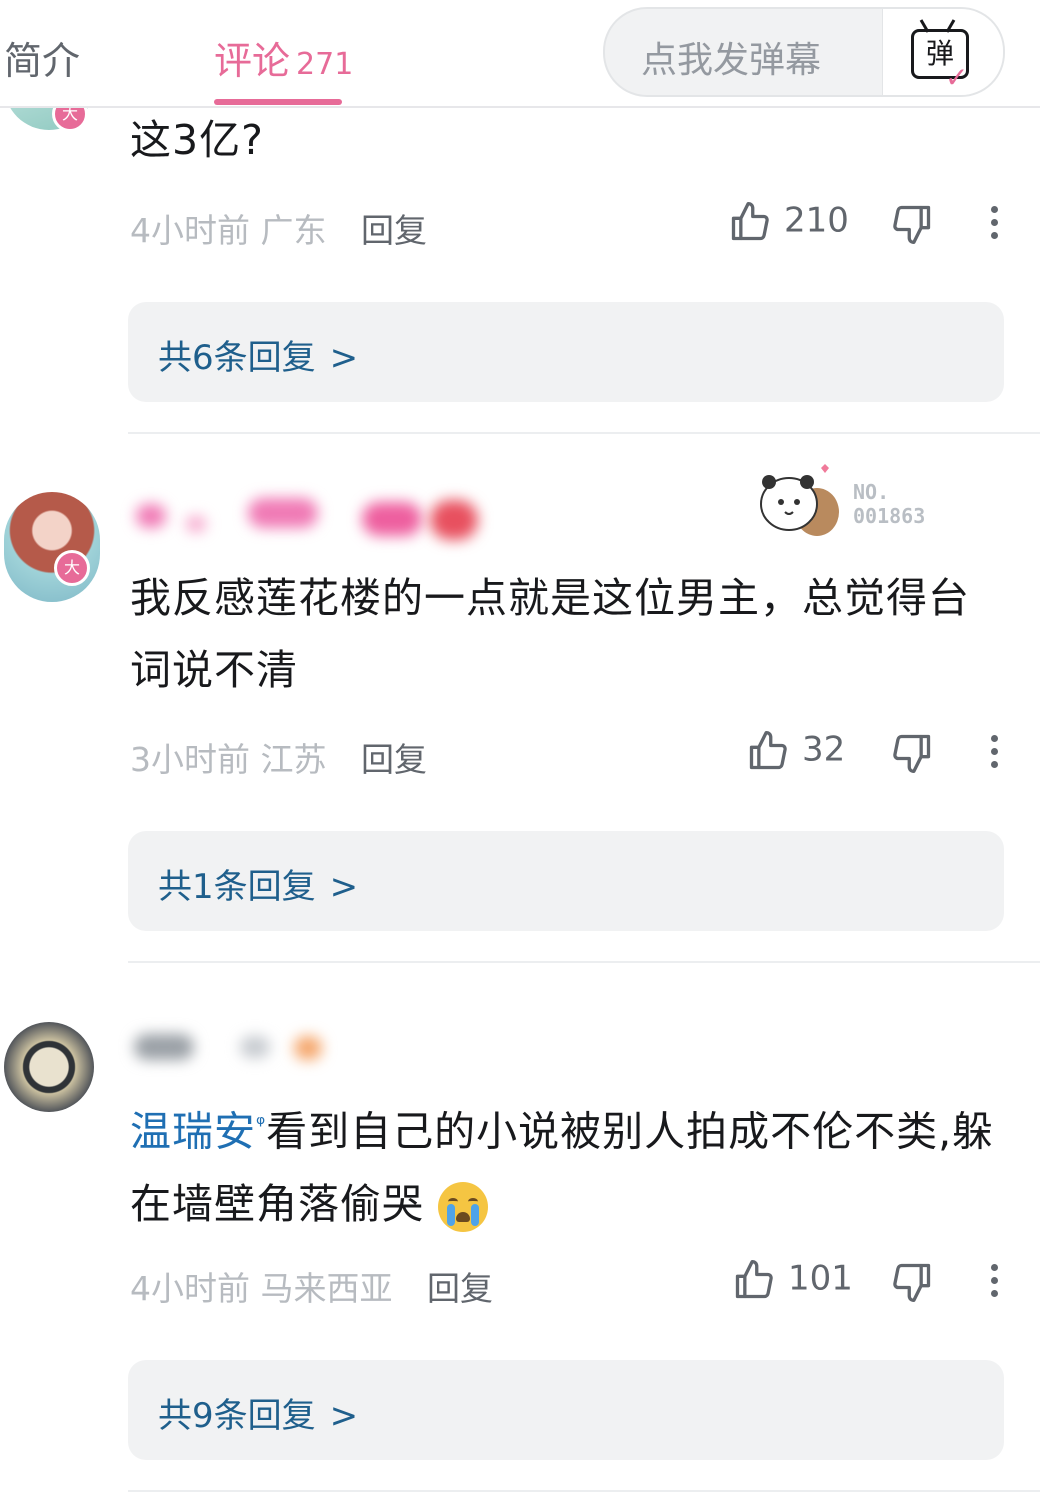 This screenshot has width=1040, height=1498. Describe the element at coordinates (72, 568) in the screenshot. I see `vip-badge: 大` at that location.